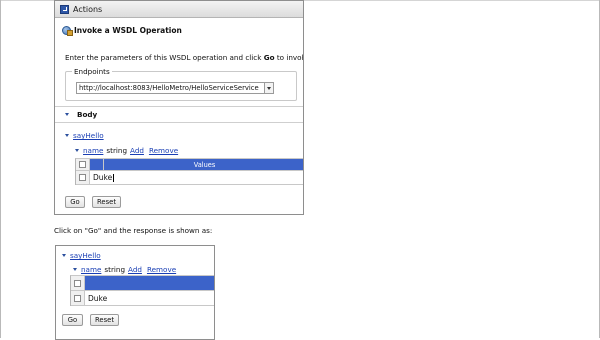 The width and height of the screenshot is (600, 340). Describe the element at coordinates (98, 298) in the screenshot. I see `response-value-text: Duke` at that location.